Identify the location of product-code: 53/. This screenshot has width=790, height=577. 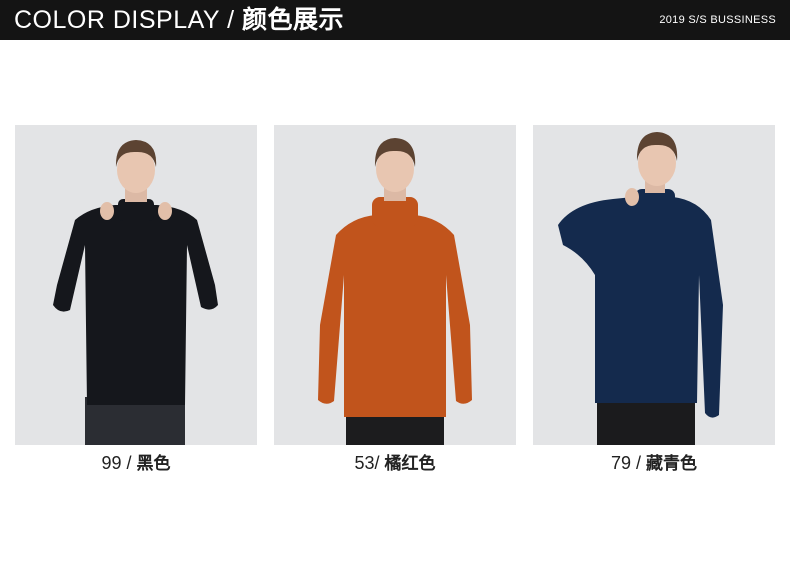
(367, 463).